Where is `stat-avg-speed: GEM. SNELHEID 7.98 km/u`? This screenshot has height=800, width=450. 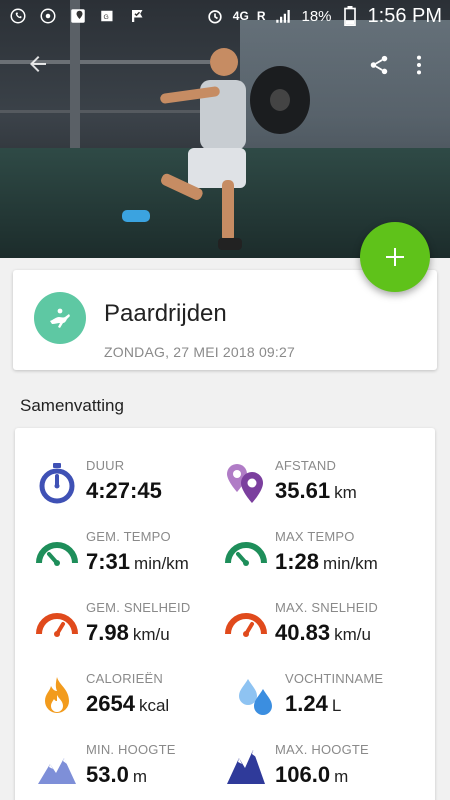
stat-avg-speed: GEM. SNELHEID 7.98 km/u is located at coordinates (136, 630).